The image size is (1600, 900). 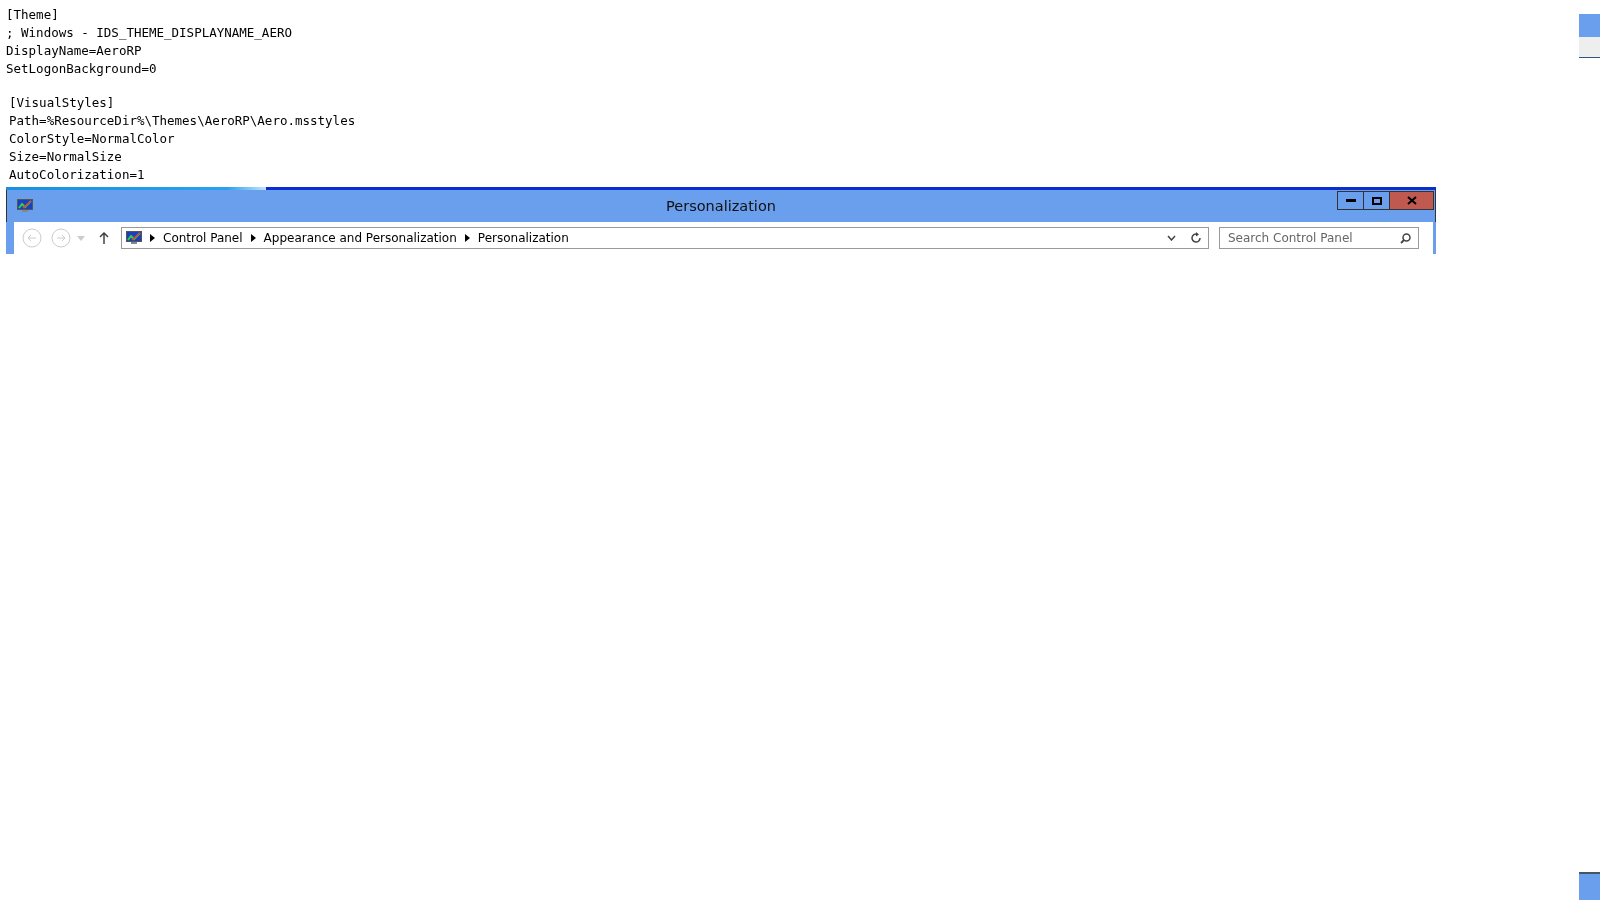 What do you see at coordinates (77, 175) in the screenshot?
I see `code-line: AutoColorization=1` at bounding box center [77, 175].